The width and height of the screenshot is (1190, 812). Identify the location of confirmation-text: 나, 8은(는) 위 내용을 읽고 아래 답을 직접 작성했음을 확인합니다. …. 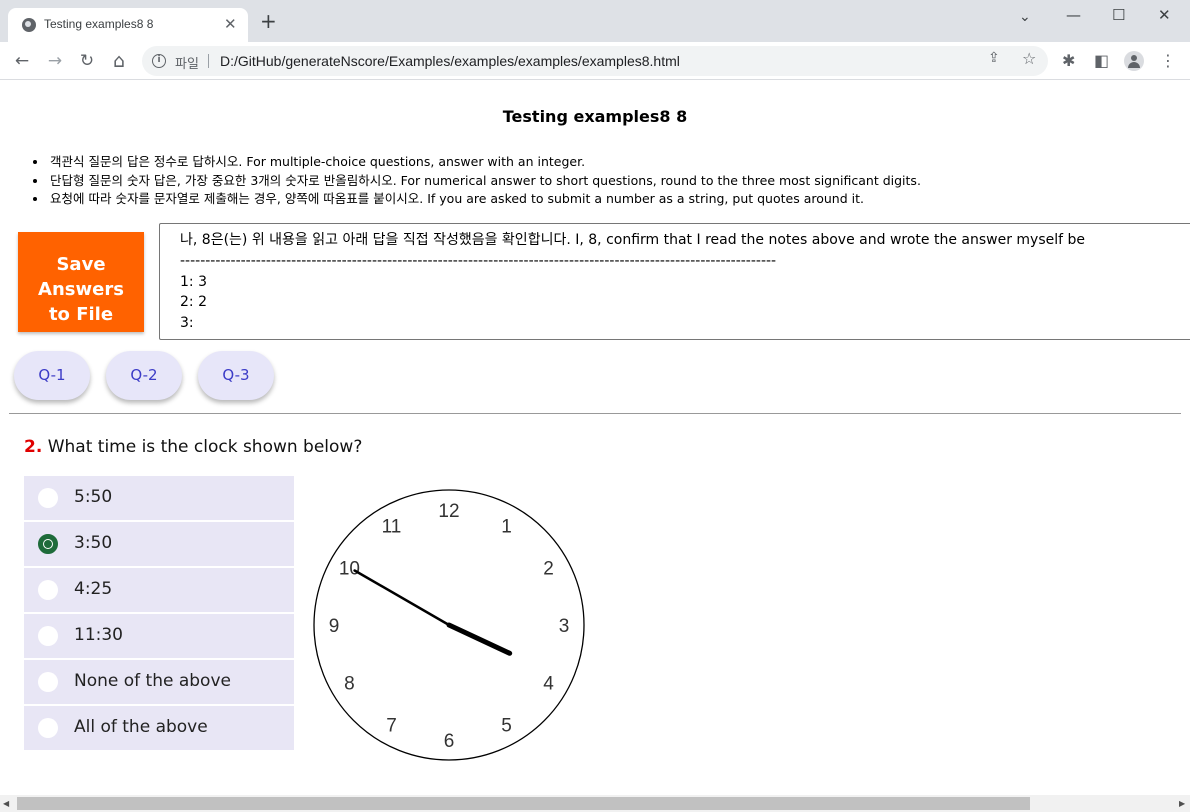
(632, 240).